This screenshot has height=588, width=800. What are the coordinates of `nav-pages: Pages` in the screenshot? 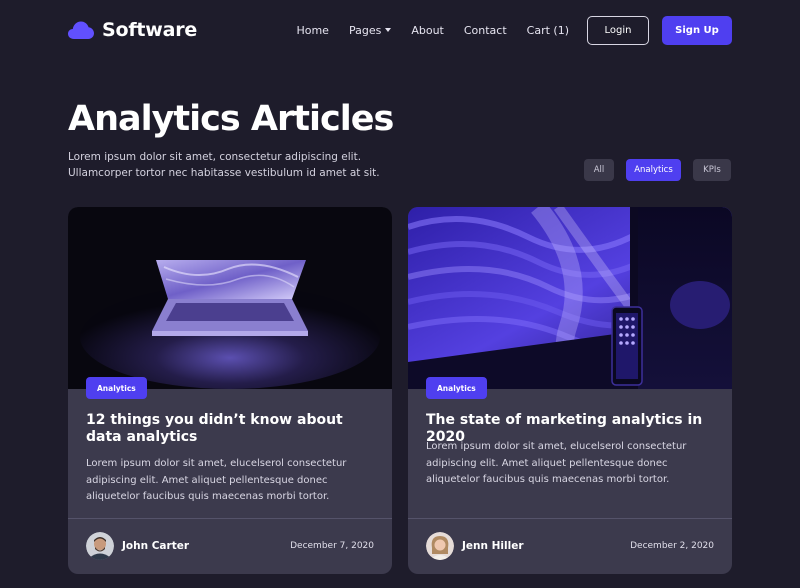 It's located at (370, 30).